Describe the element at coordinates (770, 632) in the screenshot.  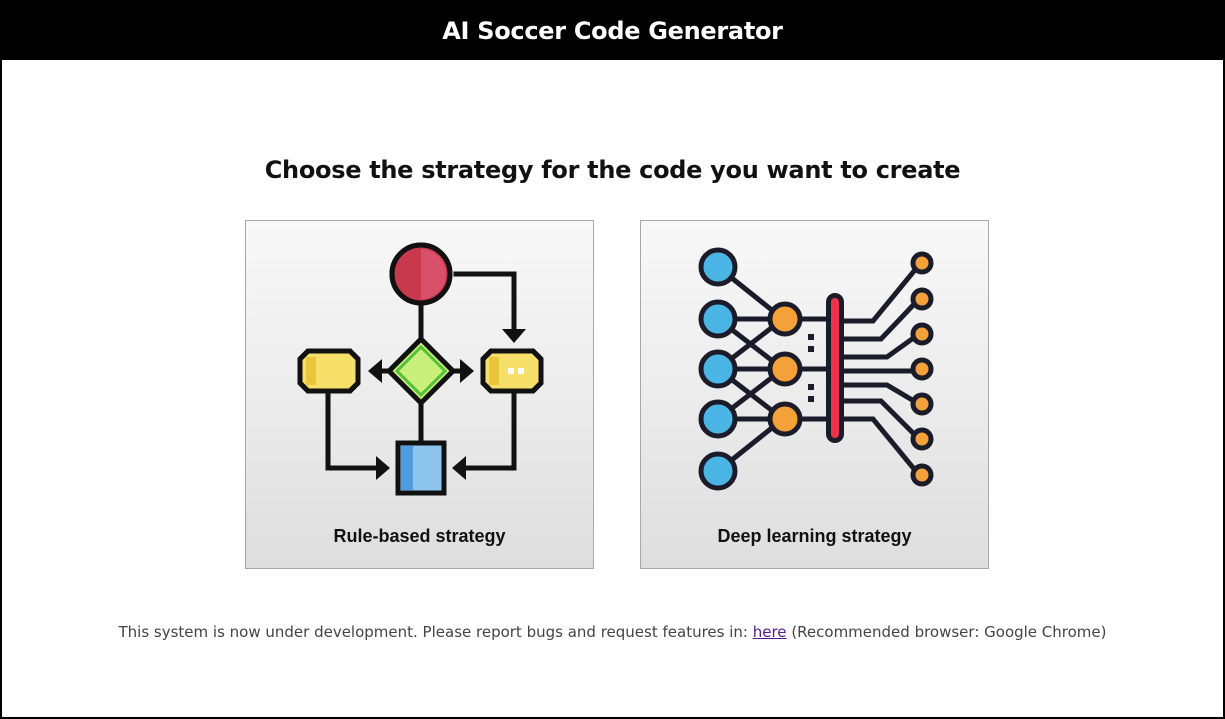
I see `report-link: here` at that location.